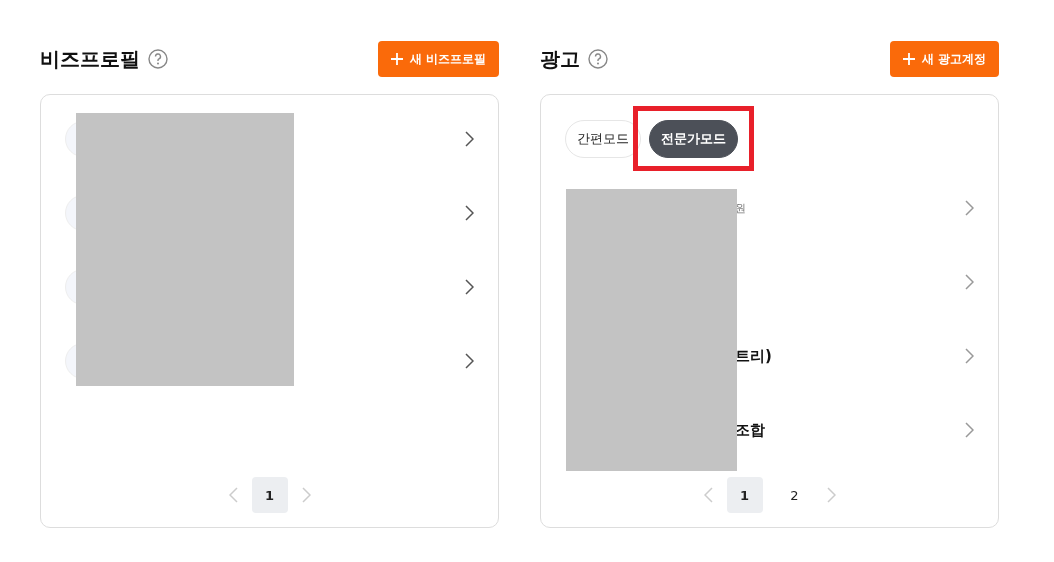 The width and height of the screenshot is (1054, 562). I want to click on account-name: 트리), so click(753, 356).